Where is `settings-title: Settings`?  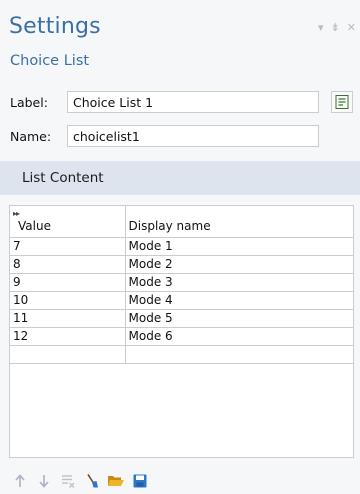 settings-title: Settings is located at coordinates (55, 26).